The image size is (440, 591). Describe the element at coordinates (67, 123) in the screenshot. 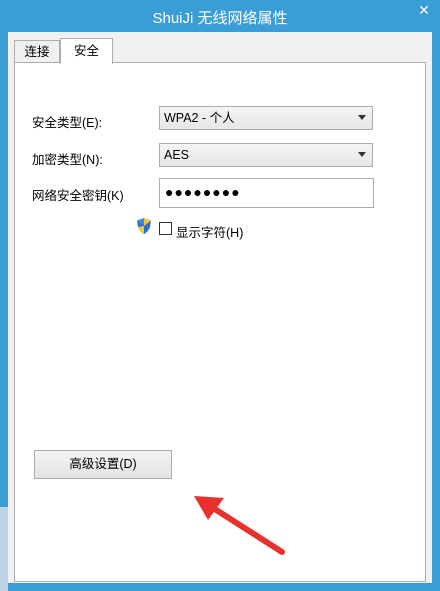

I see `security-type-label: 安全类型(E):` at that location.